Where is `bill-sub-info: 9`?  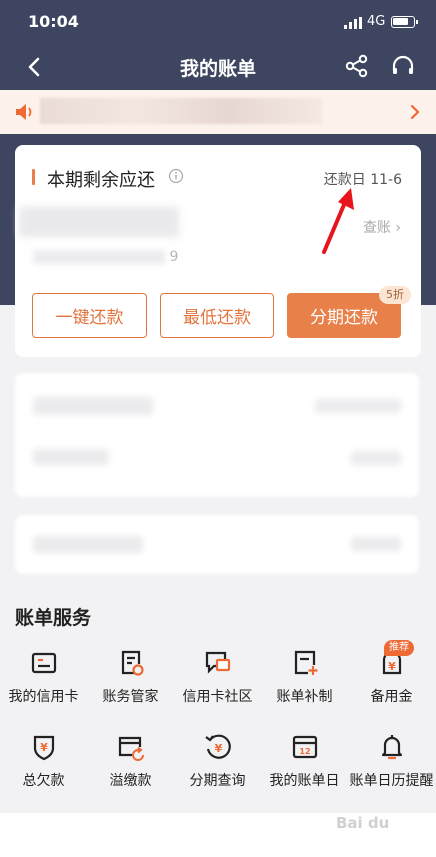
bill-sub-info: 9 is located at coordinates (105, 257).